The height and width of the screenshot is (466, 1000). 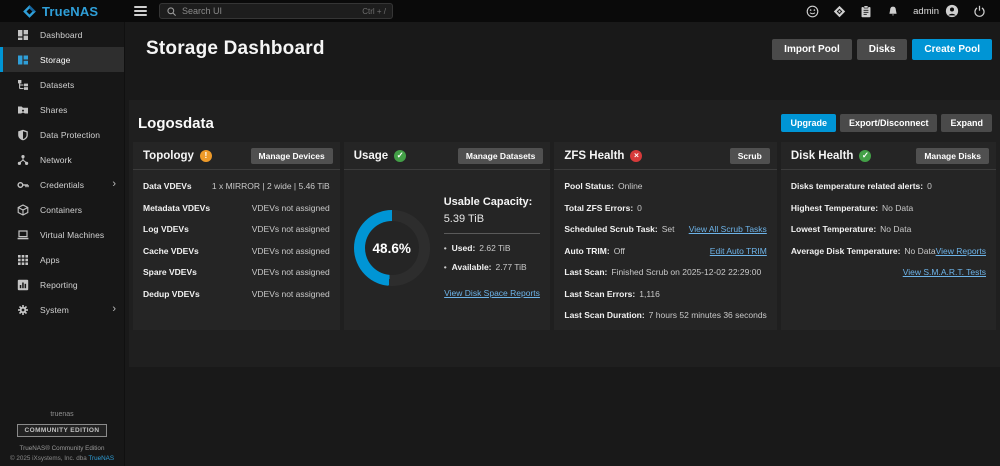 I want to click on disk-health-card-title: Disk Health ✓, so click(x=831, y=155).